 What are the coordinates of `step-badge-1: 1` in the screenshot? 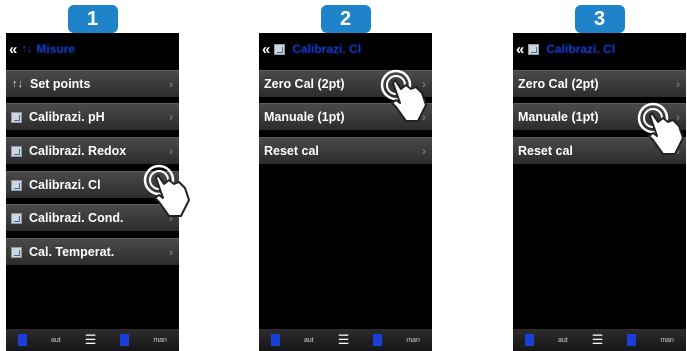 It's located at (92, 19).